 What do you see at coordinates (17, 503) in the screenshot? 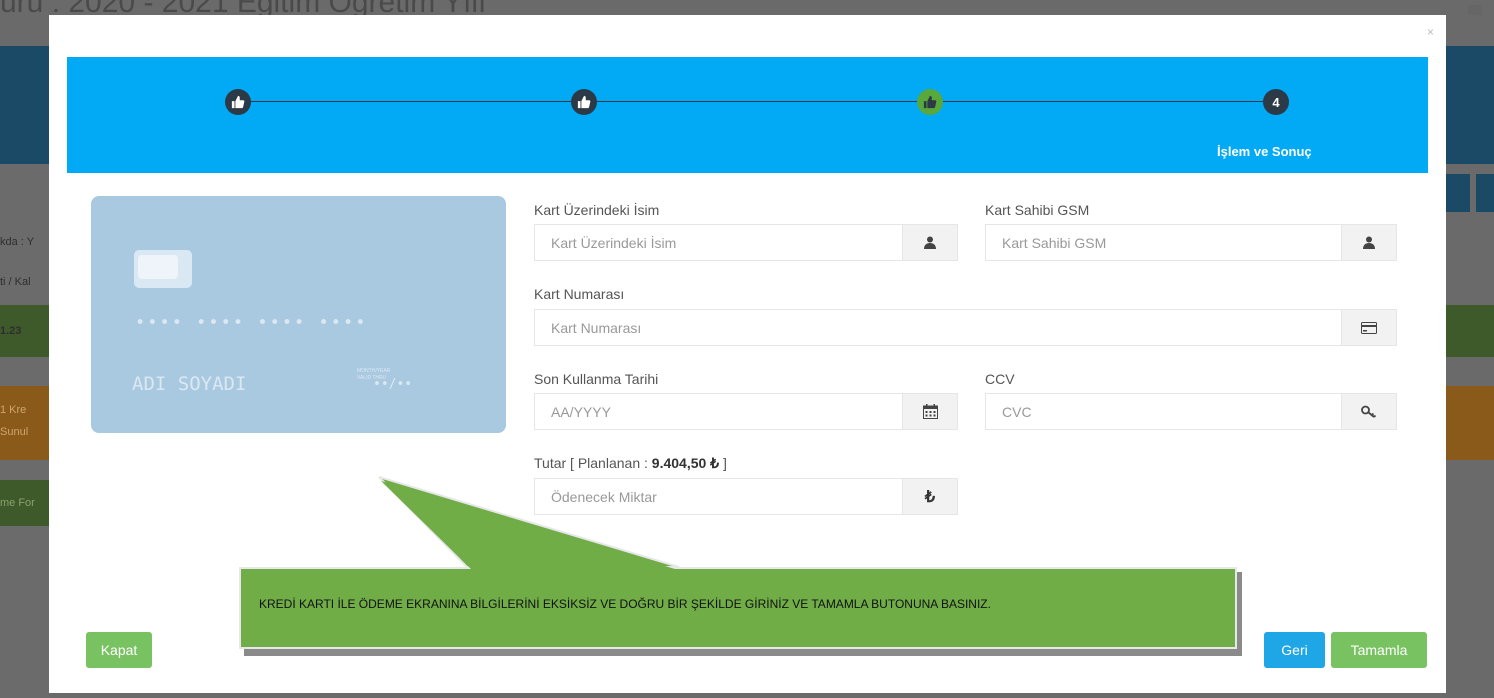
I see `background-text: me For` at bounding box center [17, 503].